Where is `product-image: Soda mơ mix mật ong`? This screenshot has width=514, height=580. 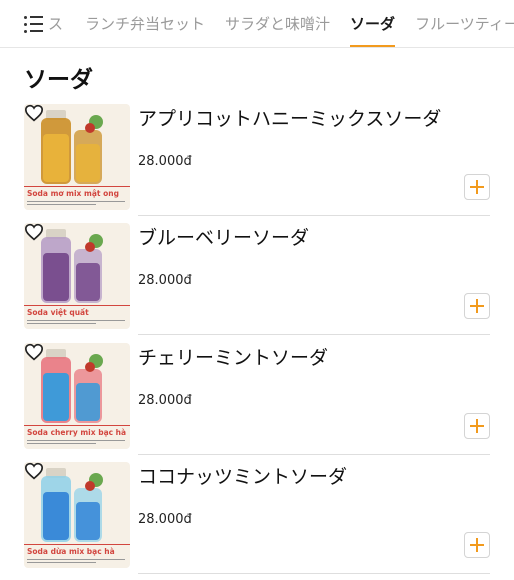
product-image: Soda mơ mix mật ong is located at coordinates (77, 157).